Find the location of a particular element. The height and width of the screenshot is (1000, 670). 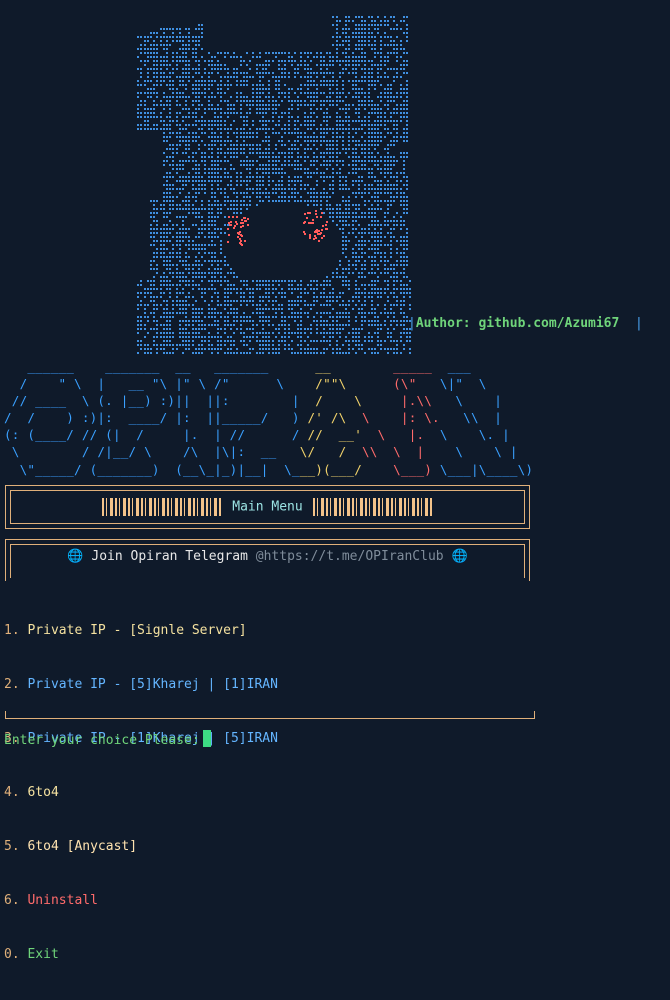

main-menu-title: Main Menu is located at coordinates (267, 507).